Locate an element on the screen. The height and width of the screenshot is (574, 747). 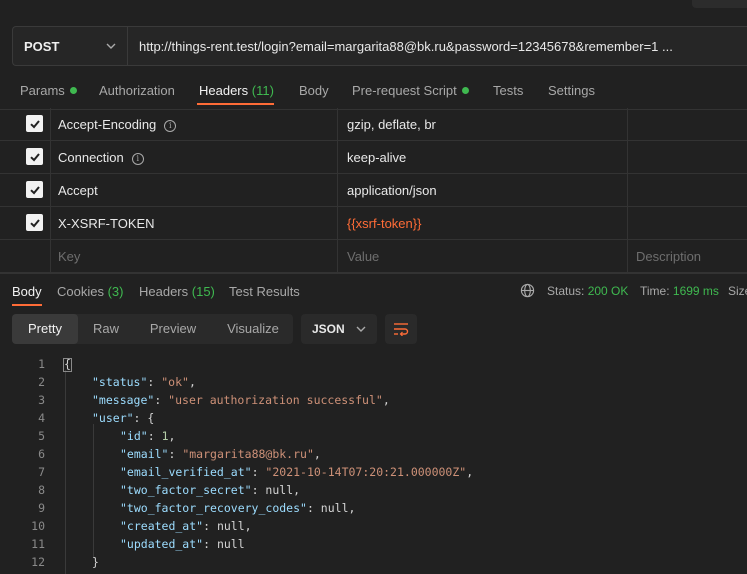
view-preview-button: Preview is located at coordinates (173, 329).